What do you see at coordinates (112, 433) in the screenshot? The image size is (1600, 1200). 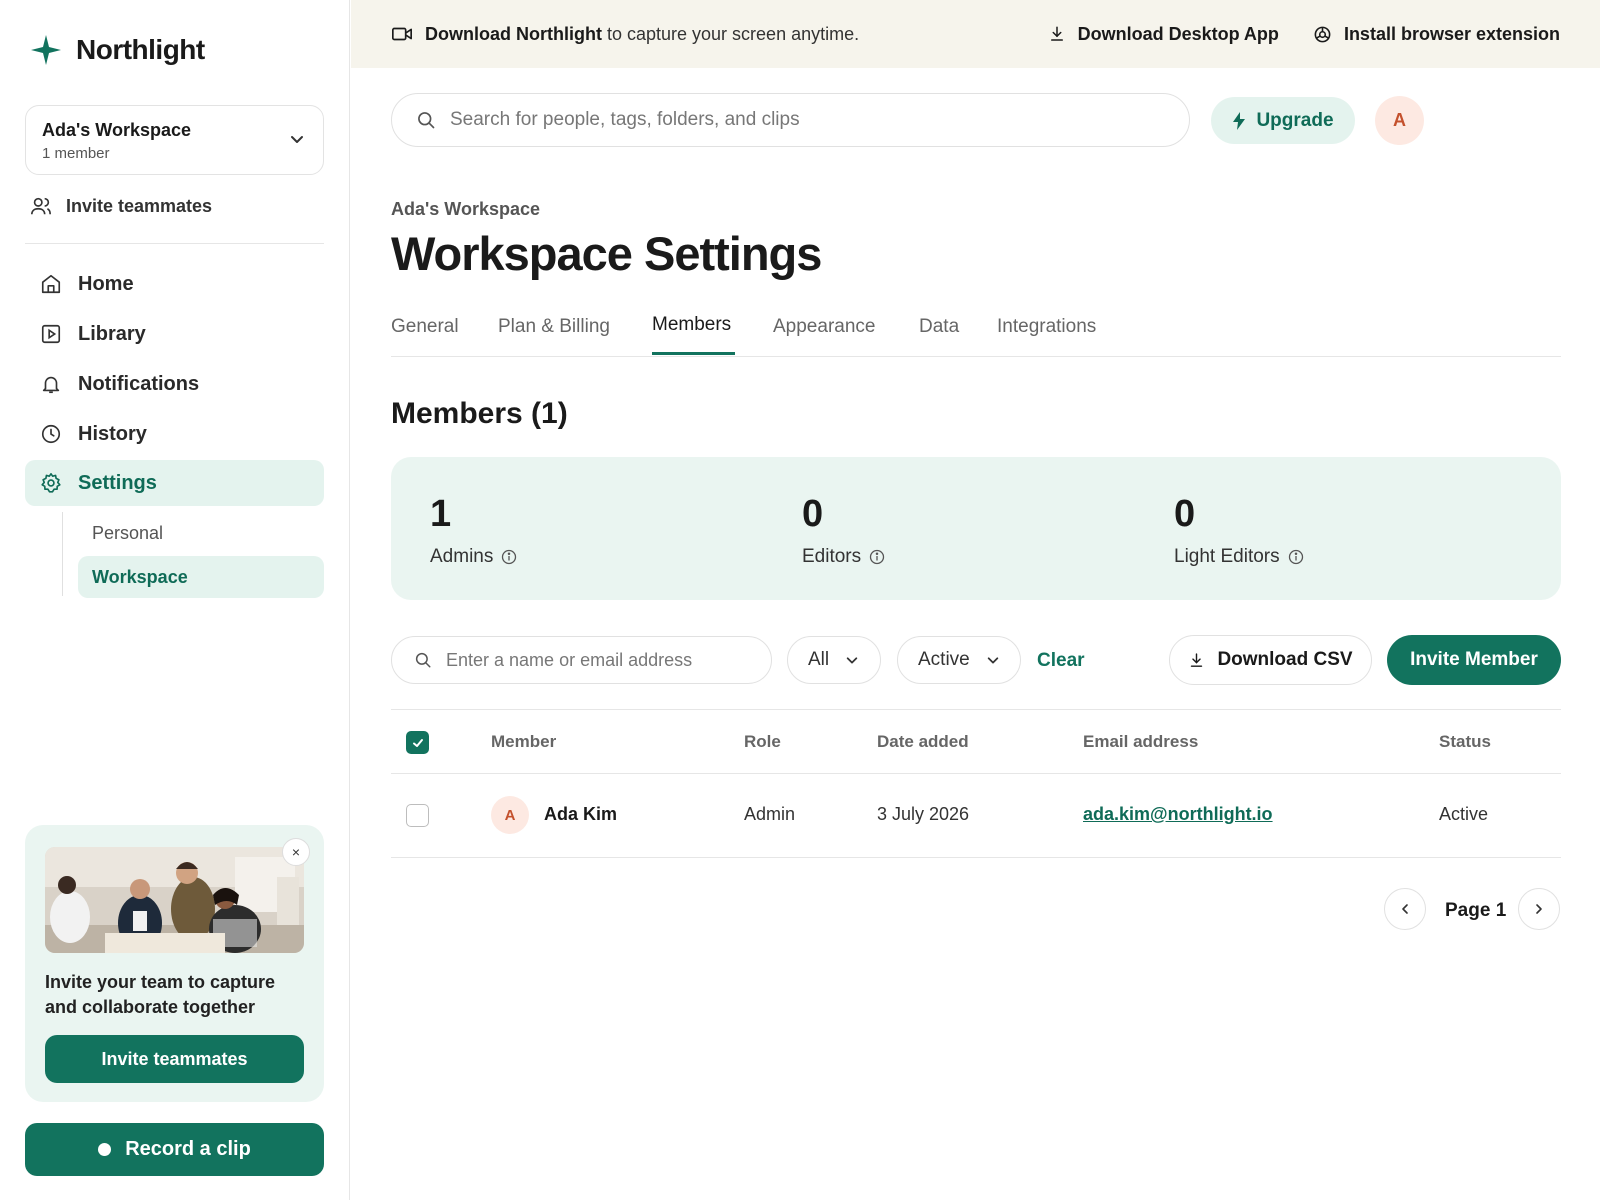 I see `sidebar-item-label: History` at bounding box center [112, 433].